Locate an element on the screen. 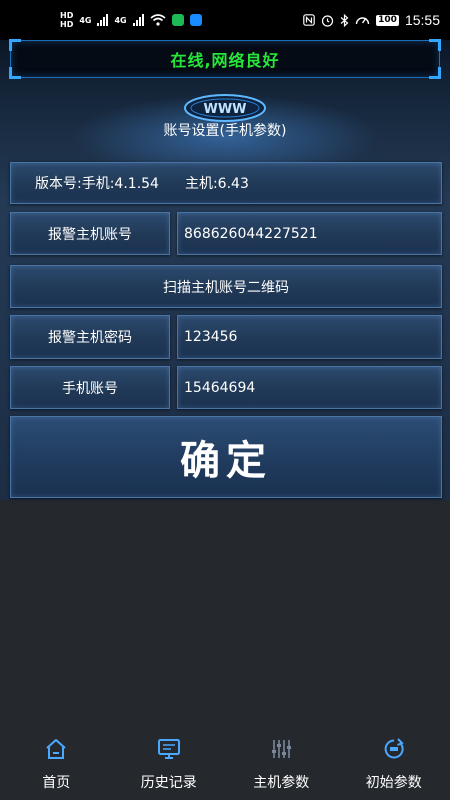 The height and width of the screenshot is (800, 450). version-row: 版本号:手机:4.1.54 主机:6.43 is located at coordinates (226, 183).